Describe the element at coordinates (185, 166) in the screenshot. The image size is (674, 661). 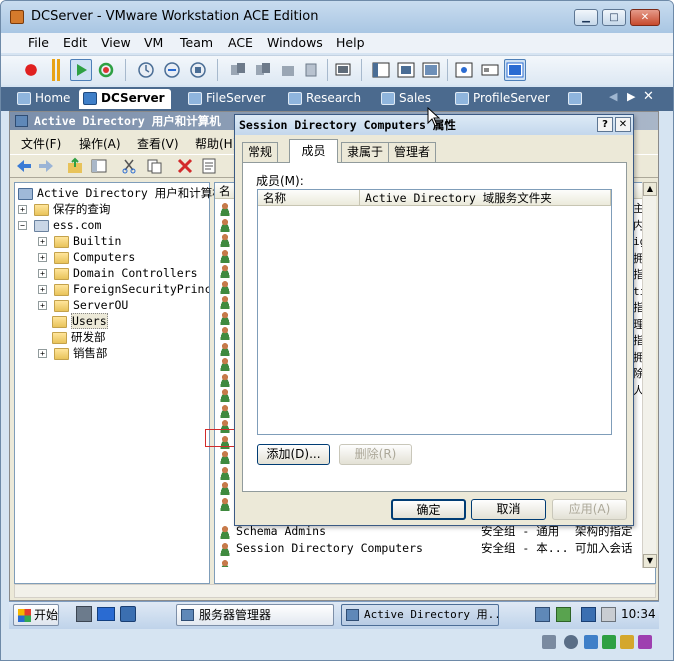
I see `delete-icon` at that location.